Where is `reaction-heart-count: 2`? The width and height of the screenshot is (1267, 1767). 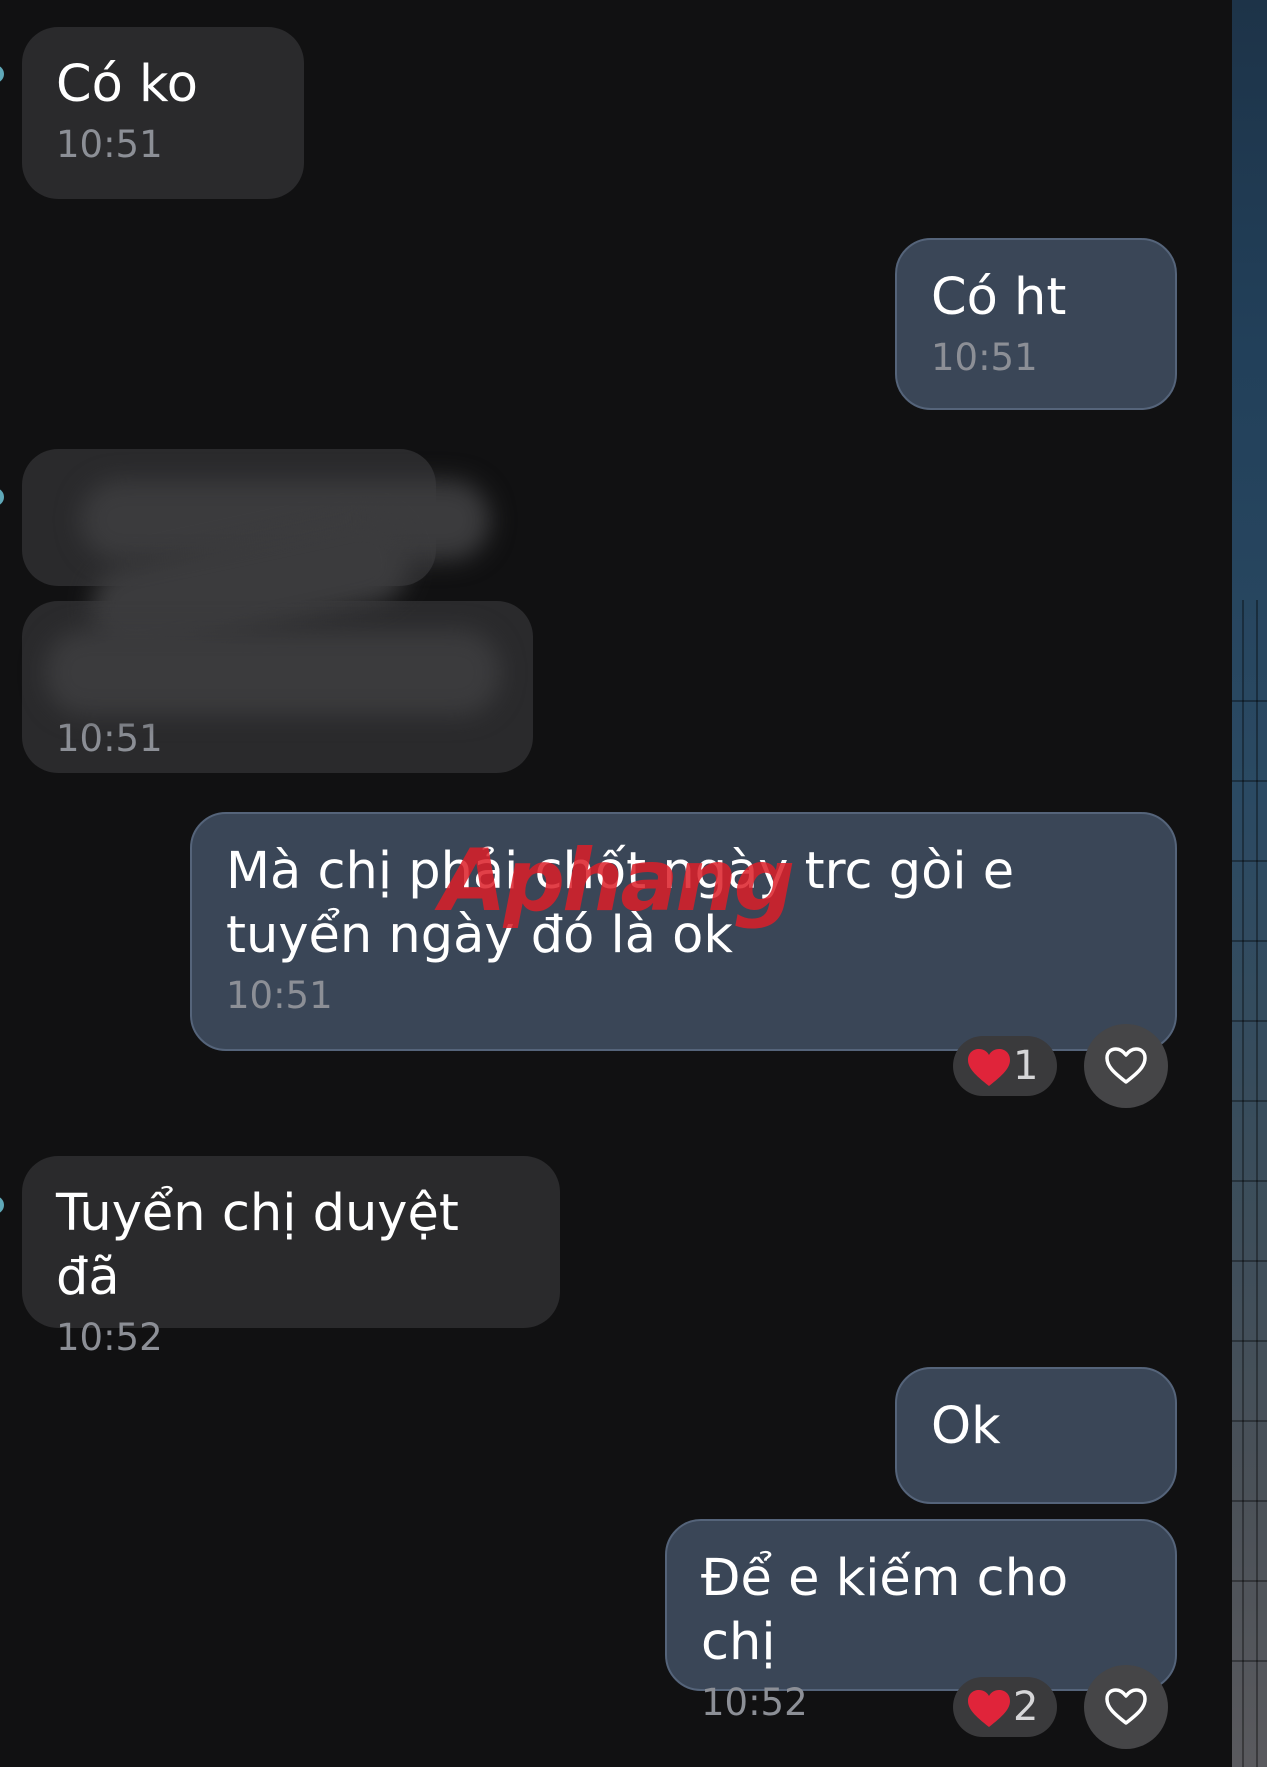
reaction-heart-count: 2 is located at coordinates (1005, 1707).